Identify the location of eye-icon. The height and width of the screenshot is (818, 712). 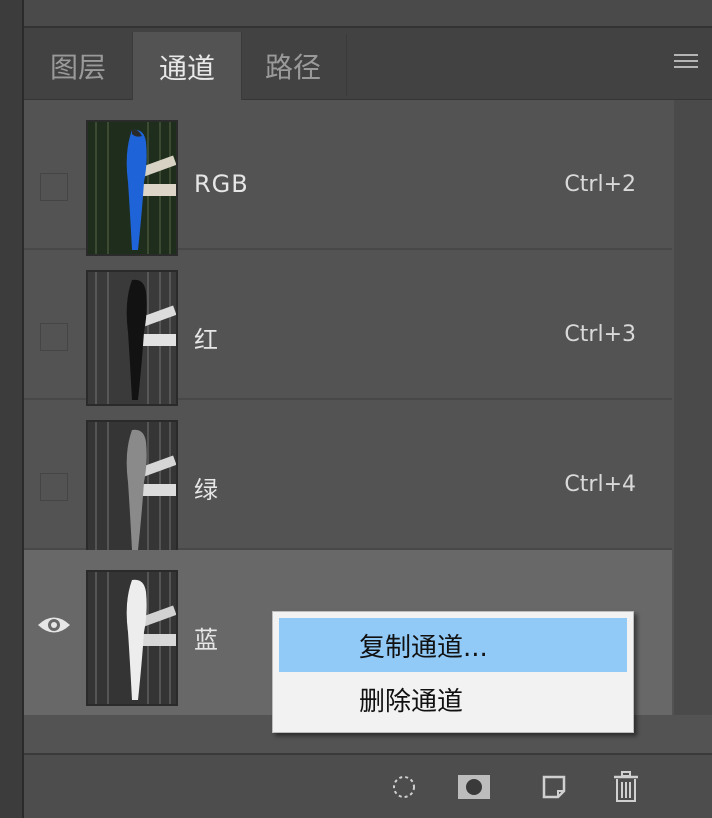
(54, 625).